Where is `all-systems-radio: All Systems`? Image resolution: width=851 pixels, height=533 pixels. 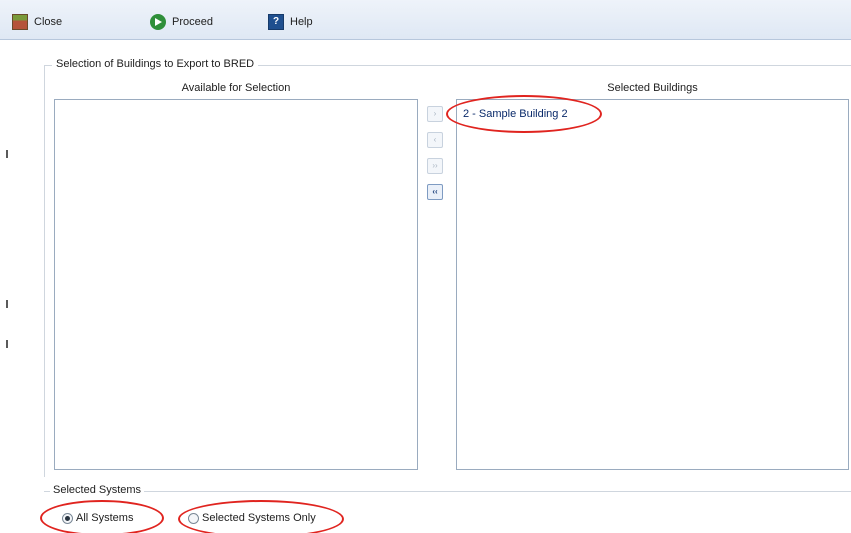 all-systems-radio: All Systems is located at coordinates (97, 518).